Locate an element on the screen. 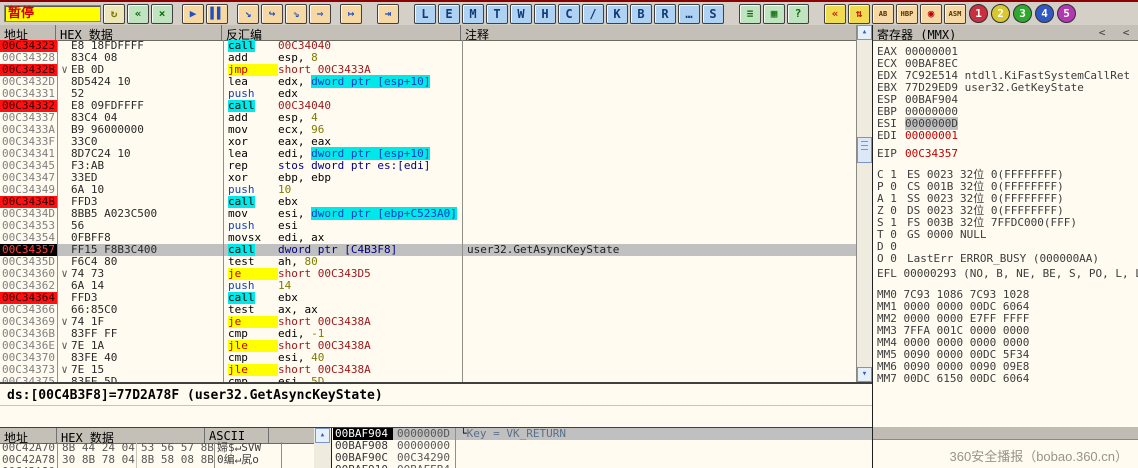 The image size is (1138, 468). column-header-address: 地址 is located at coordinates (28, 32).